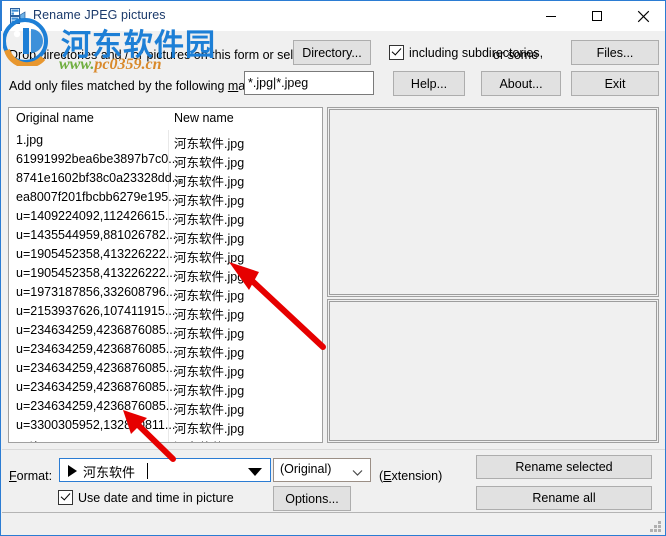 The width and height of the screenshot is (666, 536). Describe the element at coordinates (118, 86) in the screenshot. I see `mask-label-pre: Add only files matched by the following` at that location.